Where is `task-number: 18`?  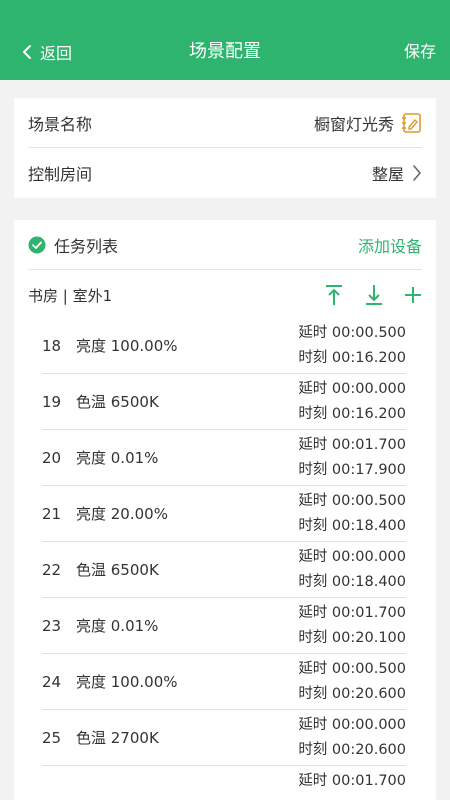
task-number: 18 is located at coordinates (52, 345).